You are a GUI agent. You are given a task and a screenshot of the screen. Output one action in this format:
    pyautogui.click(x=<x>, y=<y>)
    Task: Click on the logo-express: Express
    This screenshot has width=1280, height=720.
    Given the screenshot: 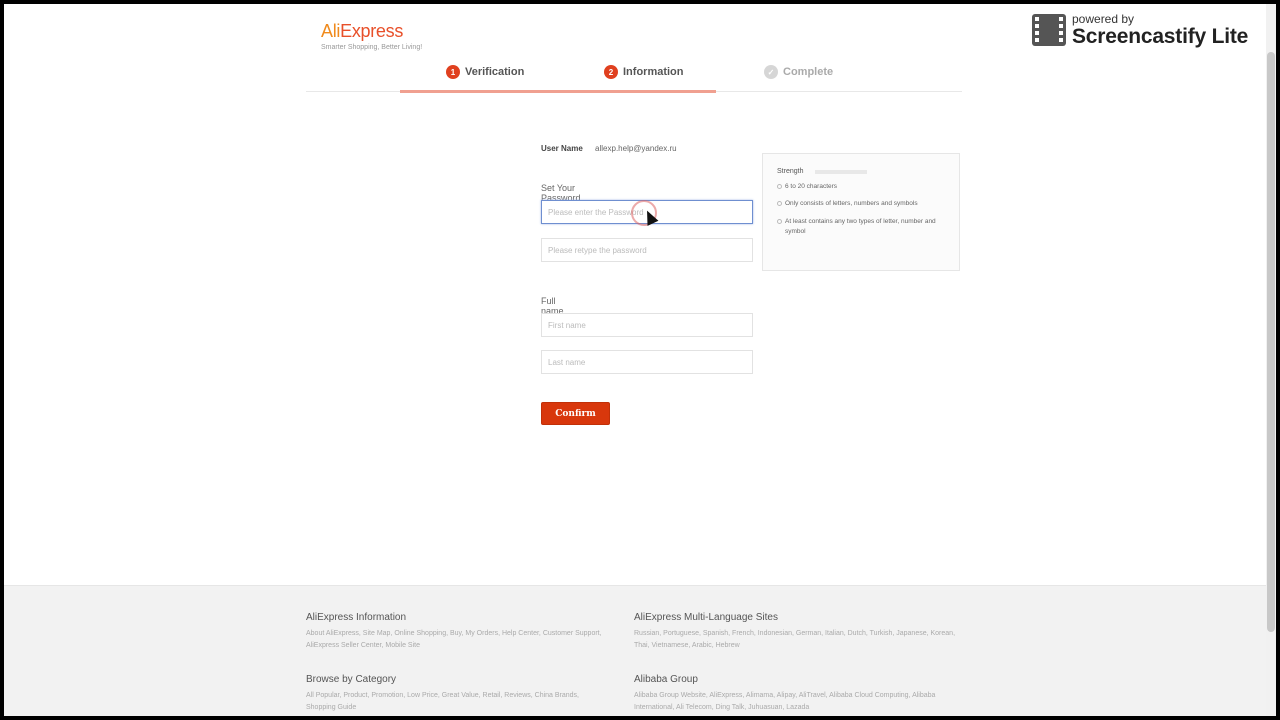 What is the action you would take?
    pyautogui.click(x=372, y=31)
    